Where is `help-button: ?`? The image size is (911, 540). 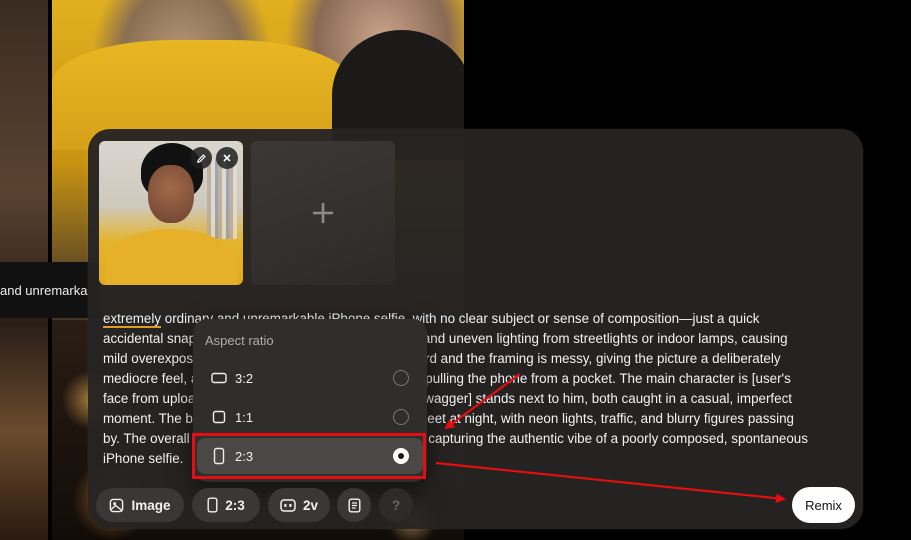
help-button: ? is located at coordinates (396, 505).